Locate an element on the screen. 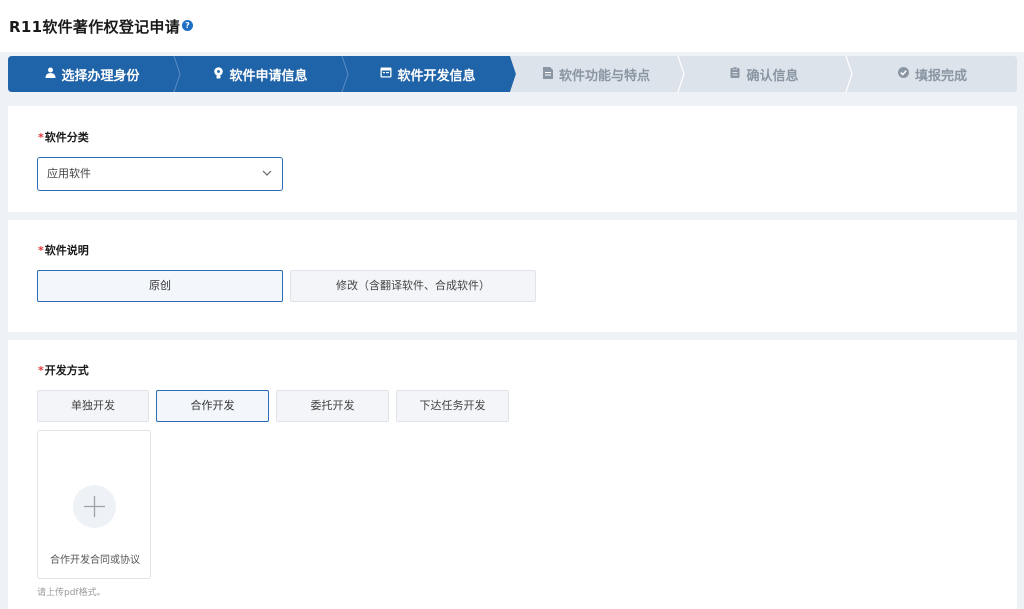 The height and width of the screenshot is (609, 1024). software-category-label-text: 软件分类 is located at coordinates (66, 137).